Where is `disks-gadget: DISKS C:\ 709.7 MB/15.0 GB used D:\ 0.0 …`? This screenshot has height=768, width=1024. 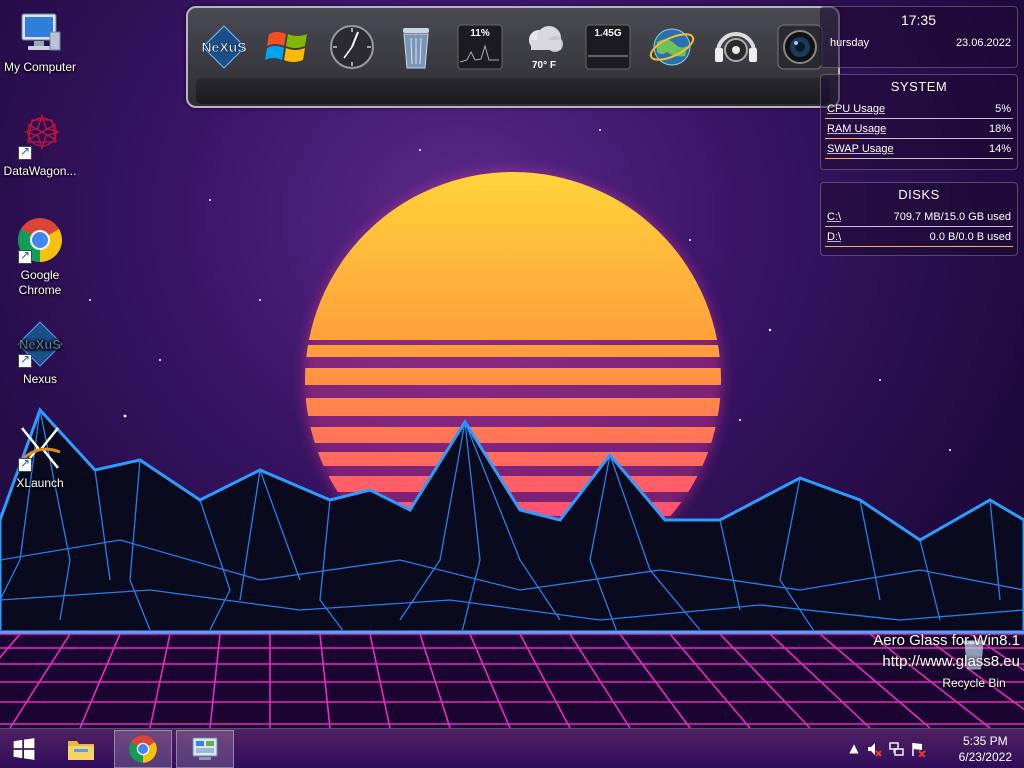
disks-gadget: DISKS C:\ 709.7 MB/15.0 GB used D:\ 0.0 … is located at coordinates (919, 219).